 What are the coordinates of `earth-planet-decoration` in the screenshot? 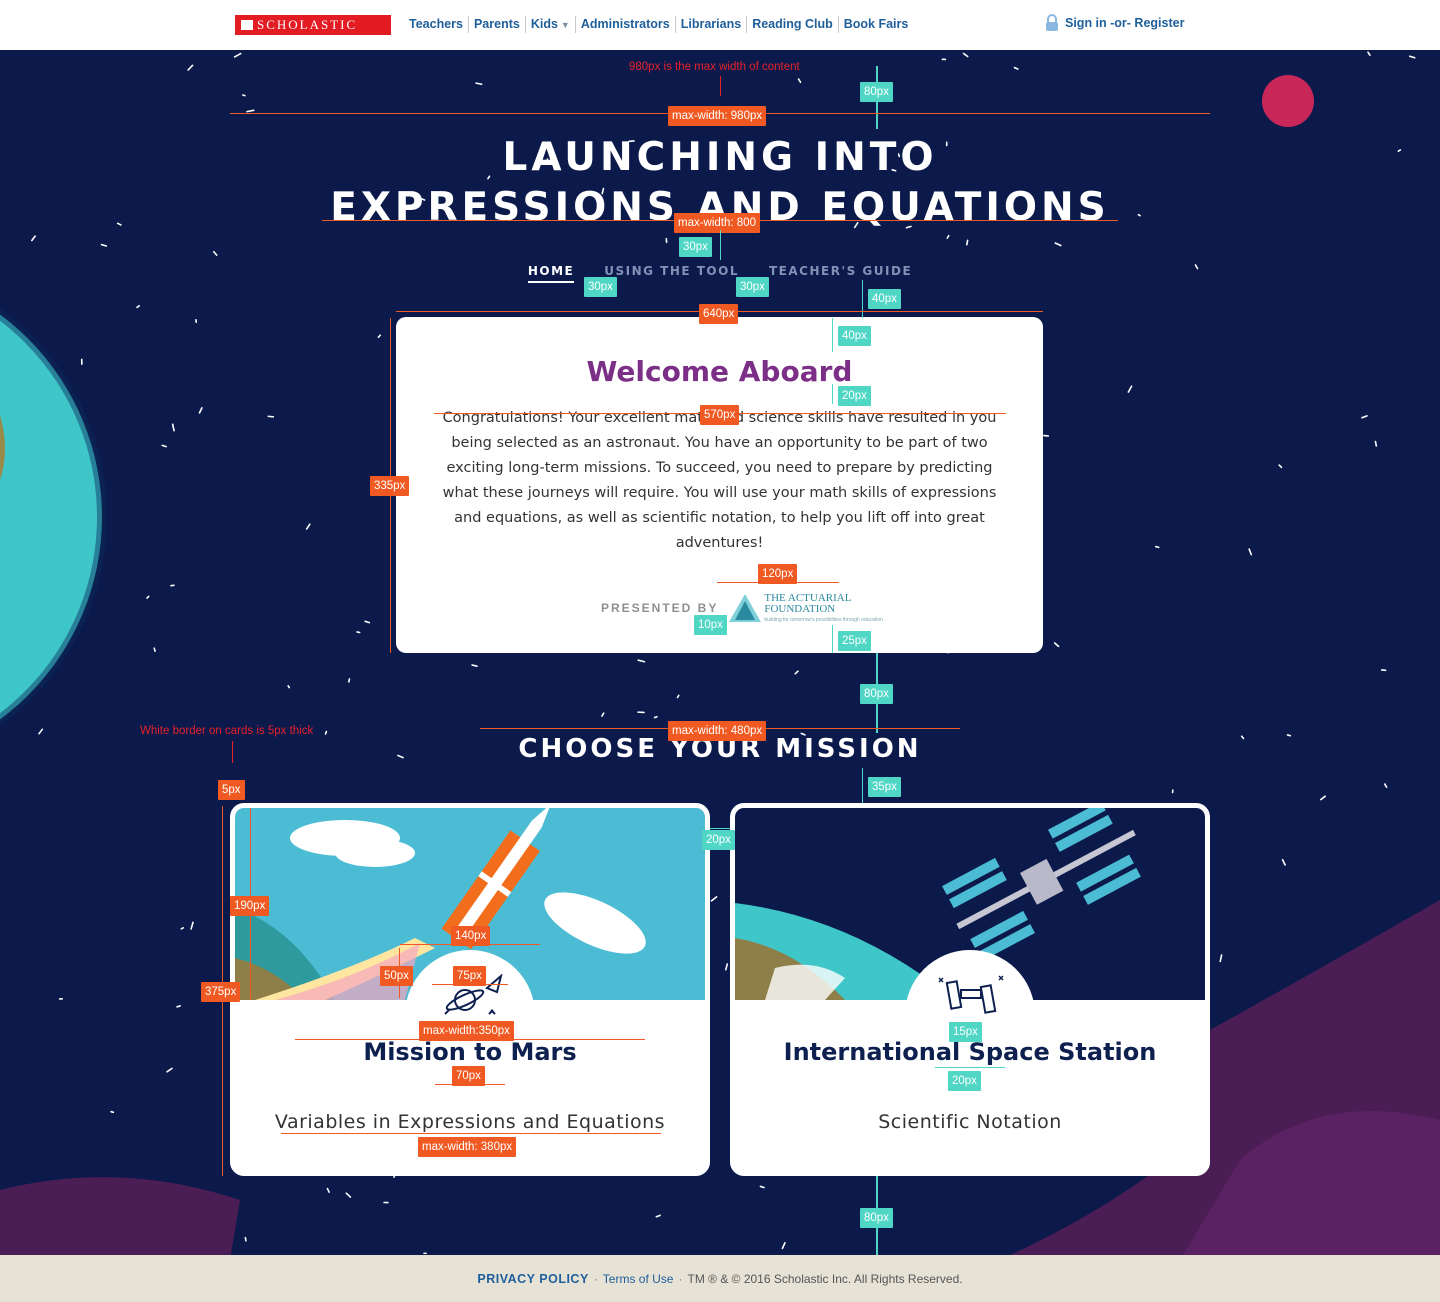 It's located at (53, 517).